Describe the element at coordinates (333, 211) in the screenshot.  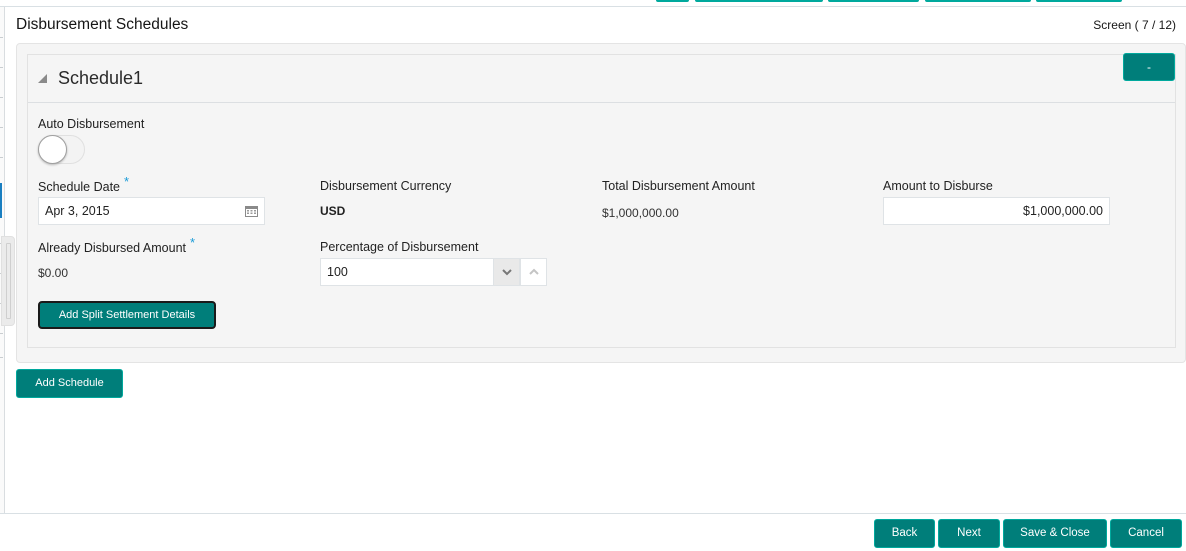
I see `disbursement-currency-value: USD` at that location.